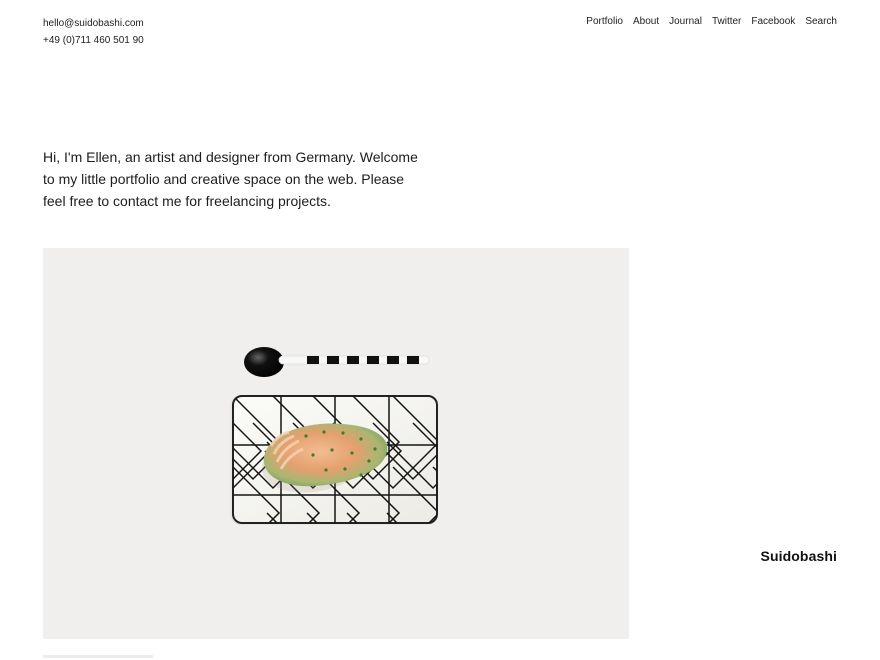 This screenshot has width=880, height=660. Describe the element at coordinates (98, 656) in the screenshot. I see `faded-caption-line` at that location.